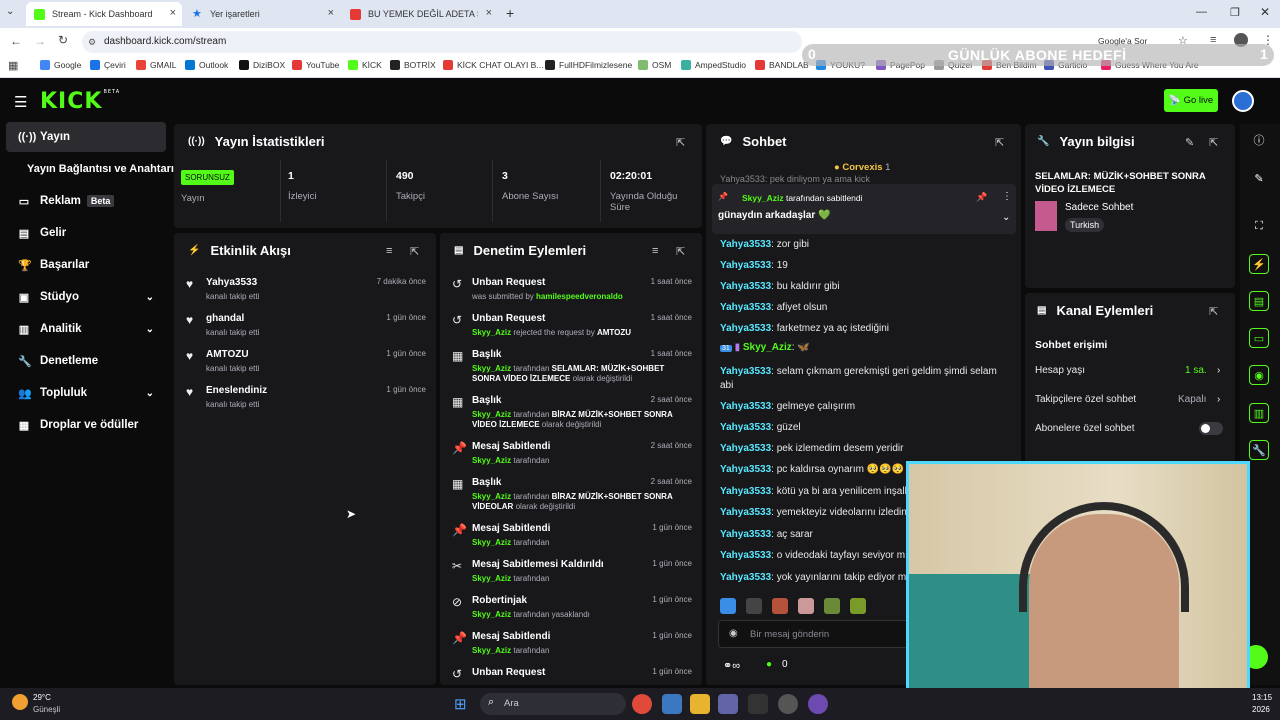  I want to click on document-icon: ▤, so click(1259, 301).